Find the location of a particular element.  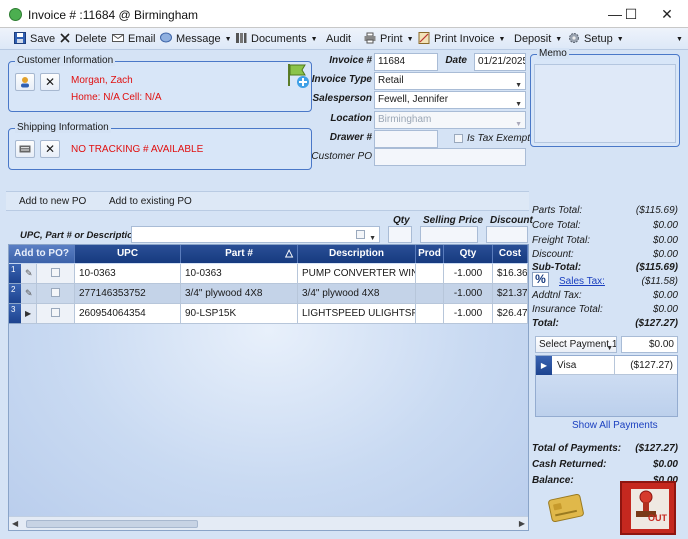

qty-cell: -1.000 is located at coordinates (468, 274).